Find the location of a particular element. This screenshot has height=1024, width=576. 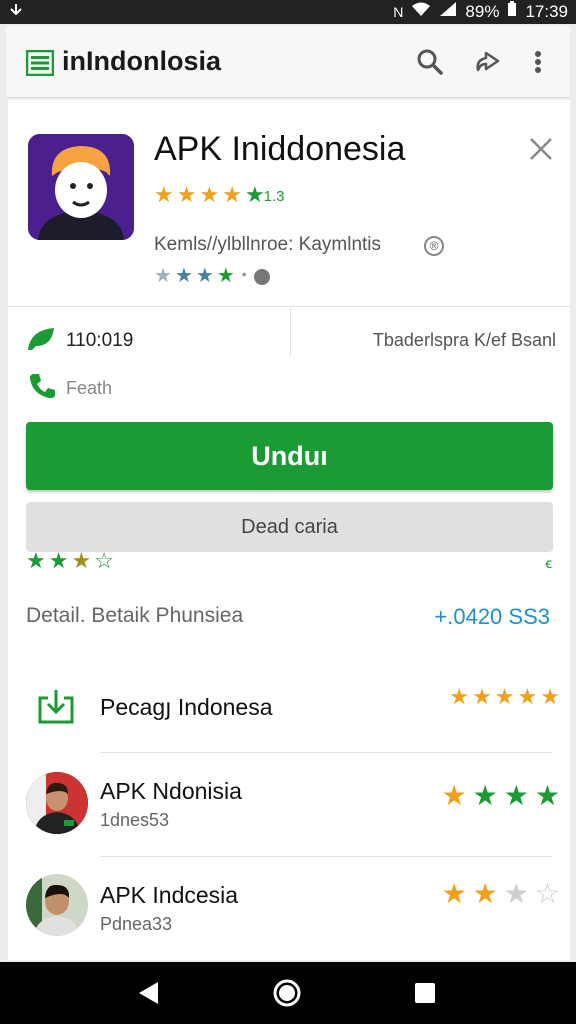

rating-suffix: 1.3 is located at coordinates (274, 196).